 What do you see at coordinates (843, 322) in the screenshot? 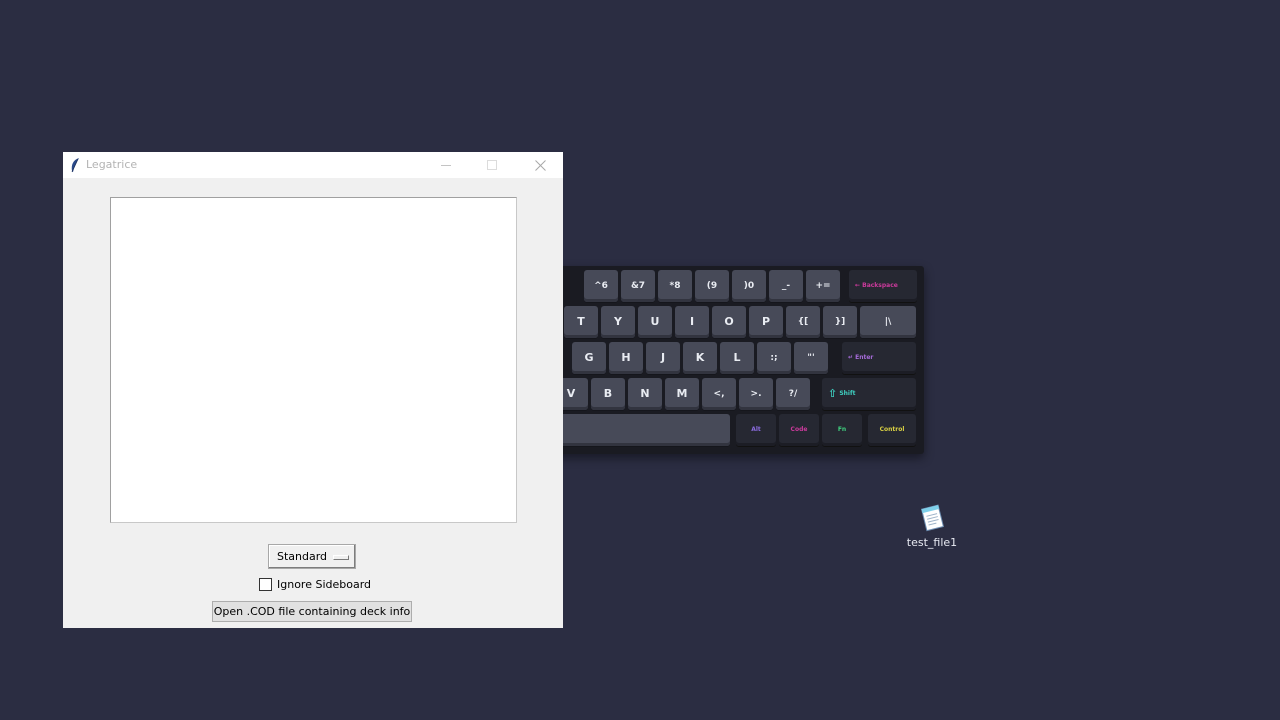
I see `key-bracket-right-label-2: ]` at bounding box center [843, 322].